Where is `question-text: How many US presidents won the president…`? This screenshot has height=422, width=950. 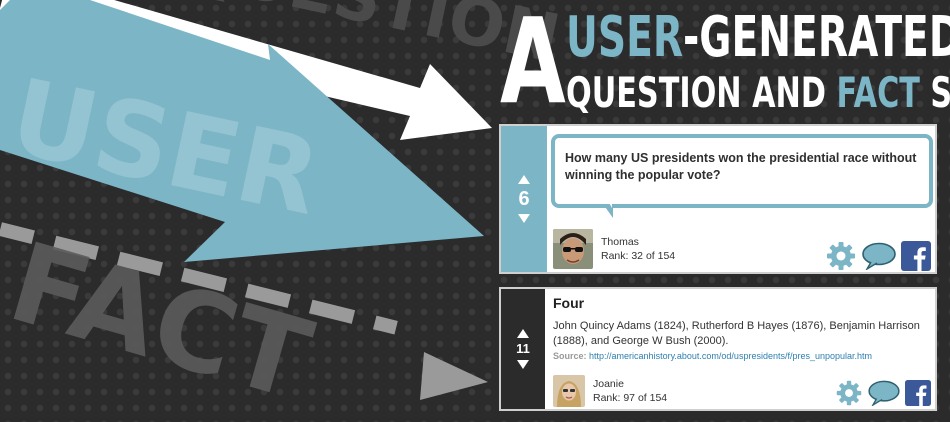 question-text: How many US presidents won the president… is located at coordinates (741, 166).